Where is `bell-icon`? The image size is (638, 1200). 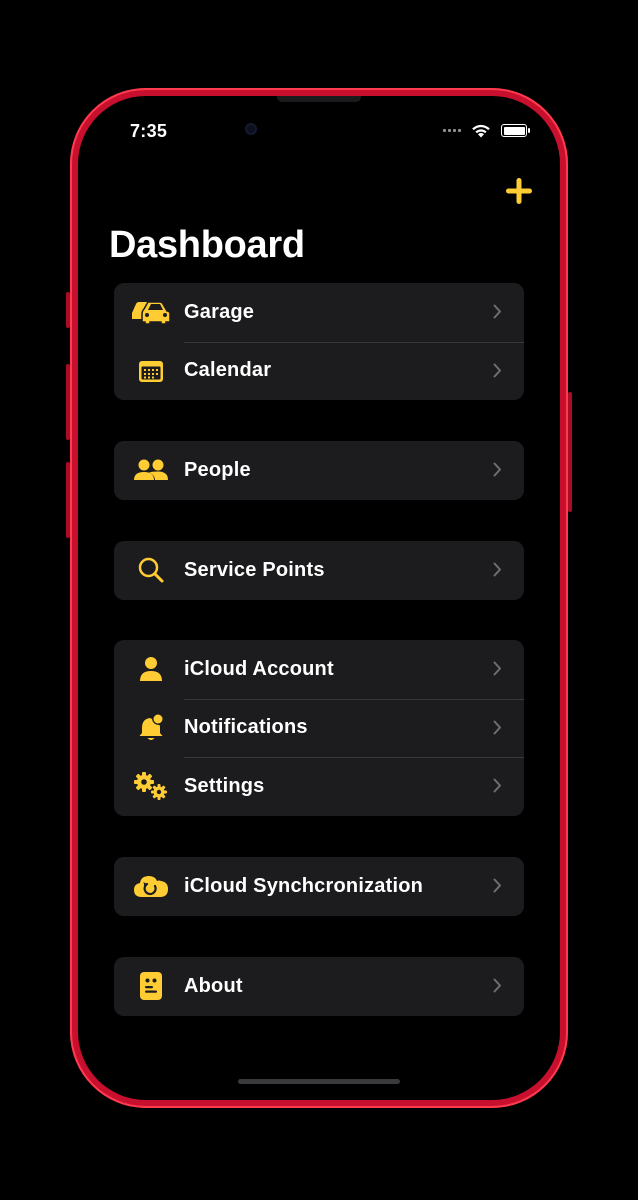 bell-icon is located at coordinates (151, 728).